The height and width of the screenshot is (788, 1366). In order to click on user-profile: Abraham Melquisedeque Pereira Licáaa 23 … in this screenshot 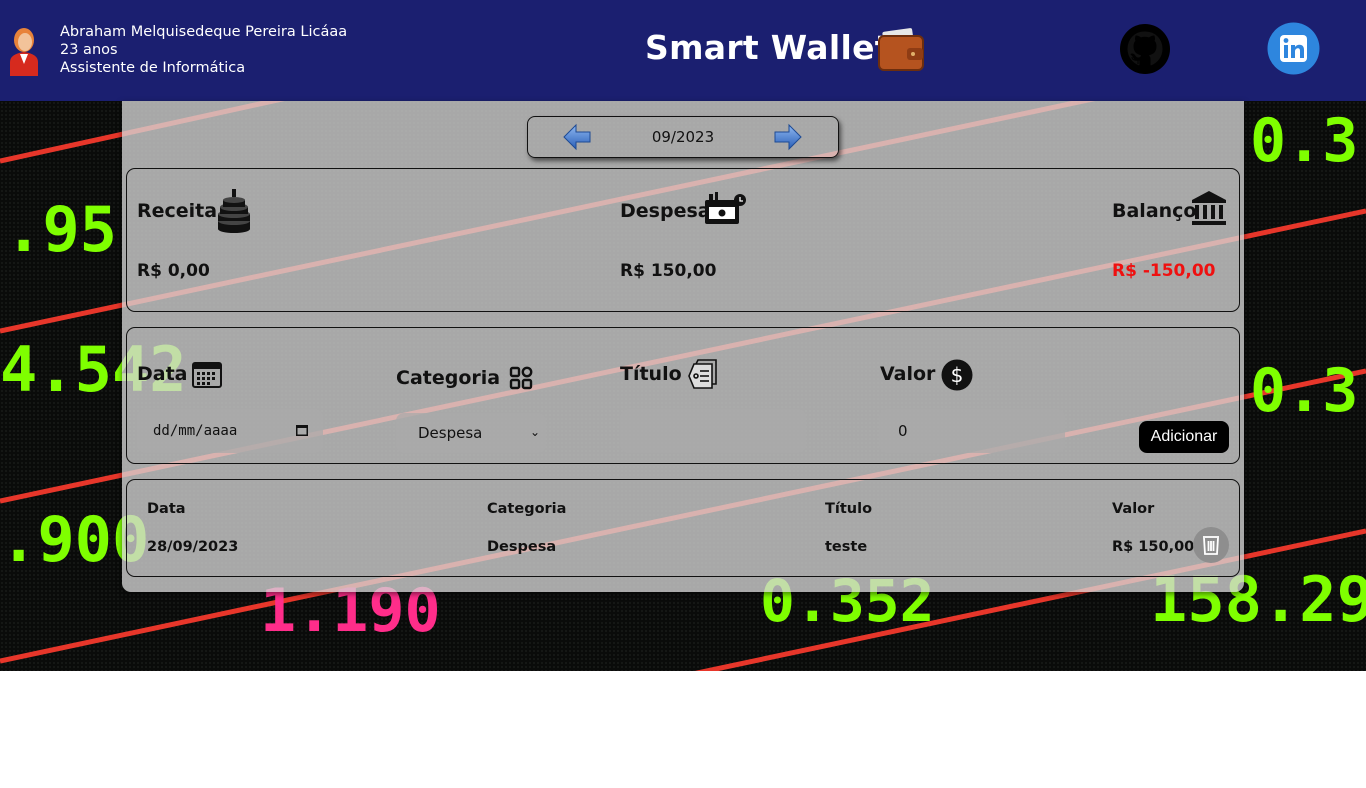, I will do `click(203, 50)`.